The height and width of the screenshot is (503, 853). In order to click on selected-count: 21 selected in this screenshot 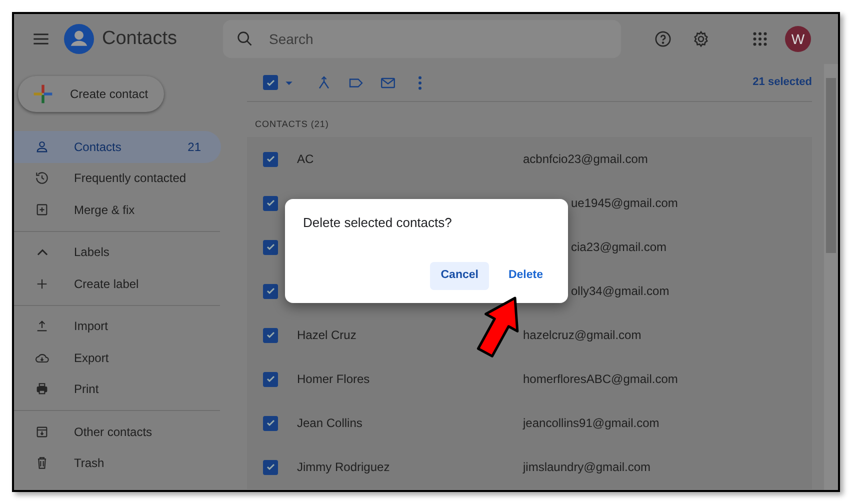, I will do `click(782, 82)`.